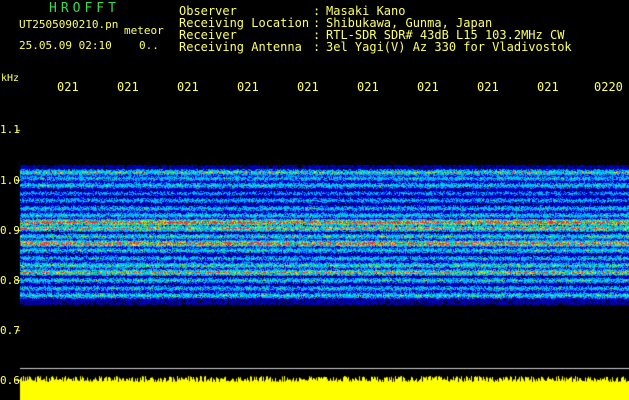 The height and width of the screenshot is (400, 629). Describe the element at coordinates (10, 330) in the screenshot. I see `y-tick-label: 0.7` at that location.